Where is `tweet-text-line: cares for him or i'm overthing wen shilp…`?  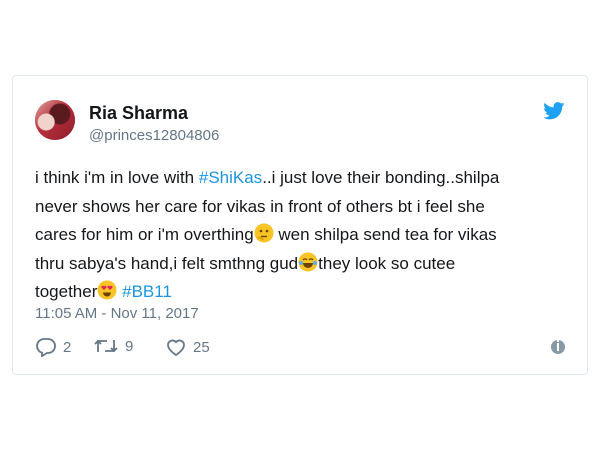
tweet-text-line: cares for him or i'm overthing wen shilp… is located at coordinates (305, 235).